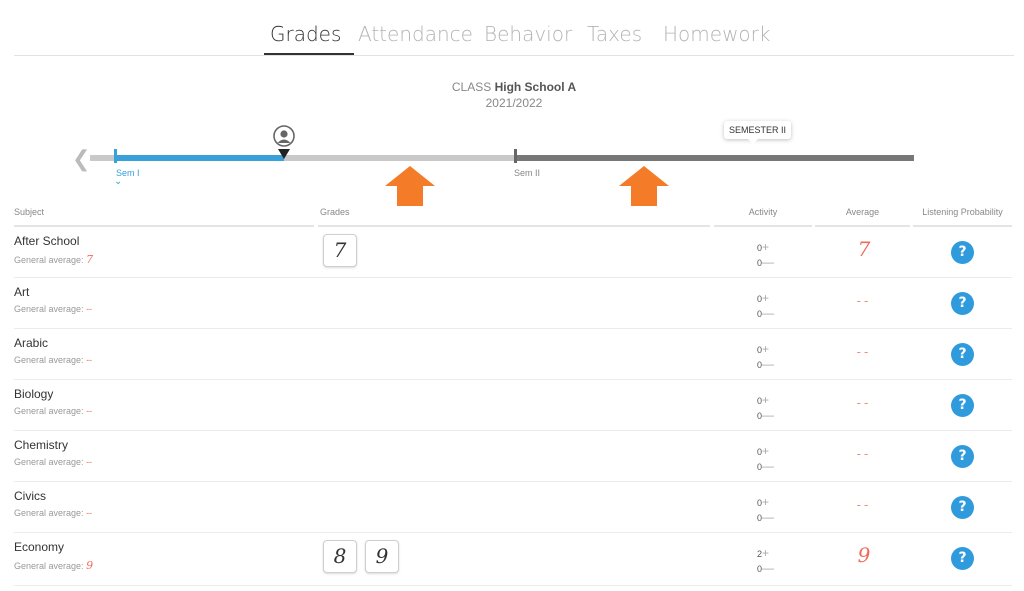 The height and width of the screenshot is (591, 1024). What do you see at coordinates (115, 156) in the screenshot?
I see `sem1-tick` at bounding box center [115, 156].